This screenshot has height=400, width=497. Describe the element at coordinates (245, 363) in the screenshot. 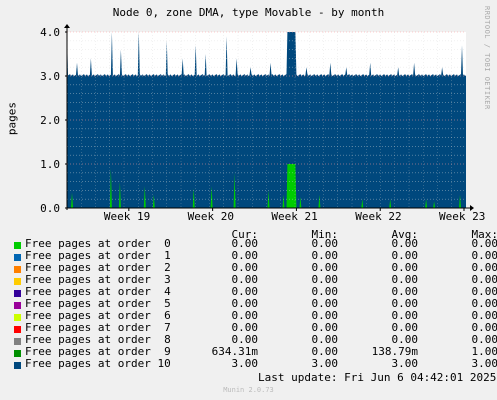

I see `legend-value-cur: 3.00` at that location.